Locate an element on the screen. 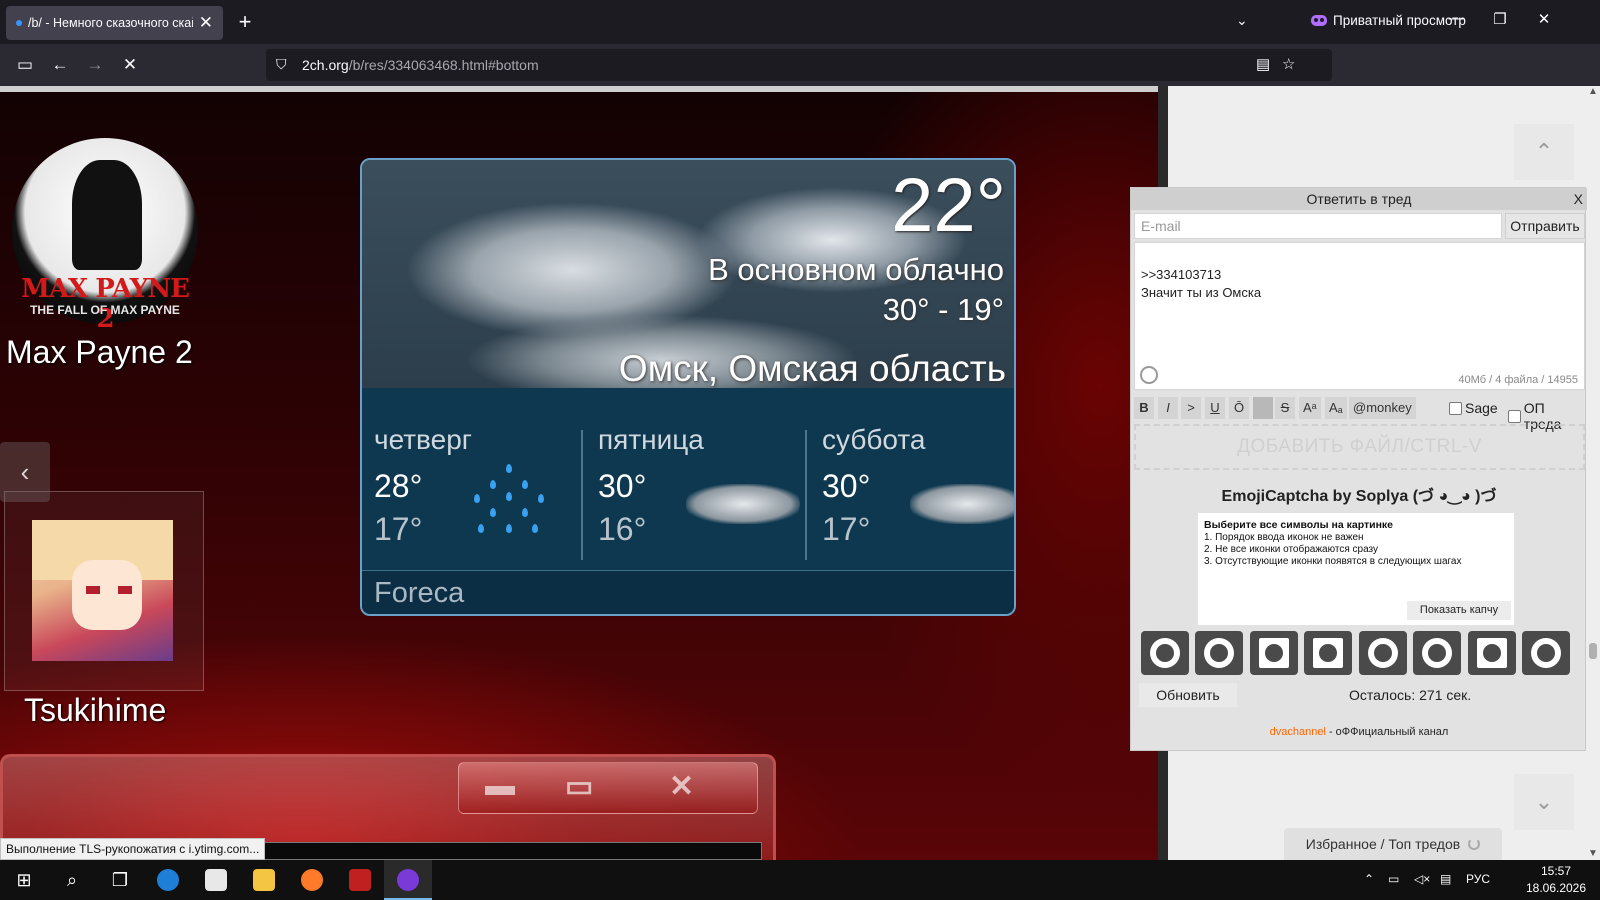 Image resolution: width=1600 pixels, height=900 pixels. bookmark-star-icon: ☆ is located at coordinates (1288, 64).